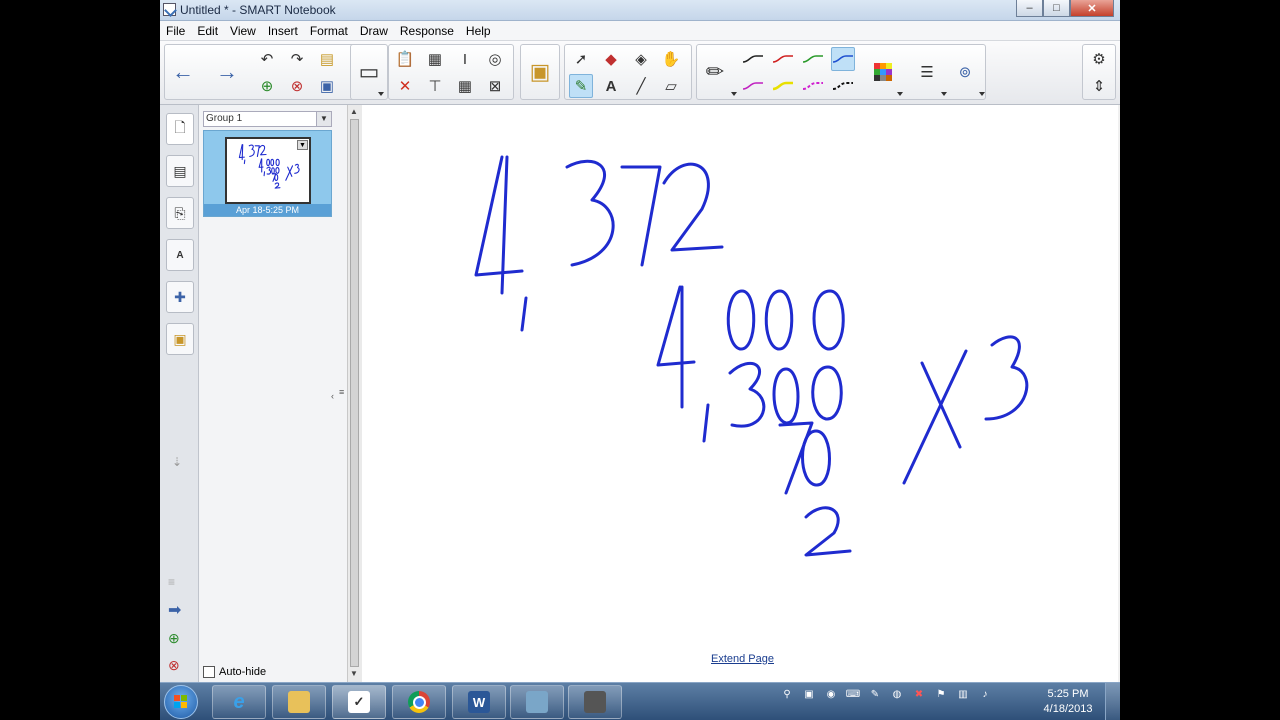 The image size is (1280, 720). I want to click on attachments-tab: ⎘, so click(180, 213).